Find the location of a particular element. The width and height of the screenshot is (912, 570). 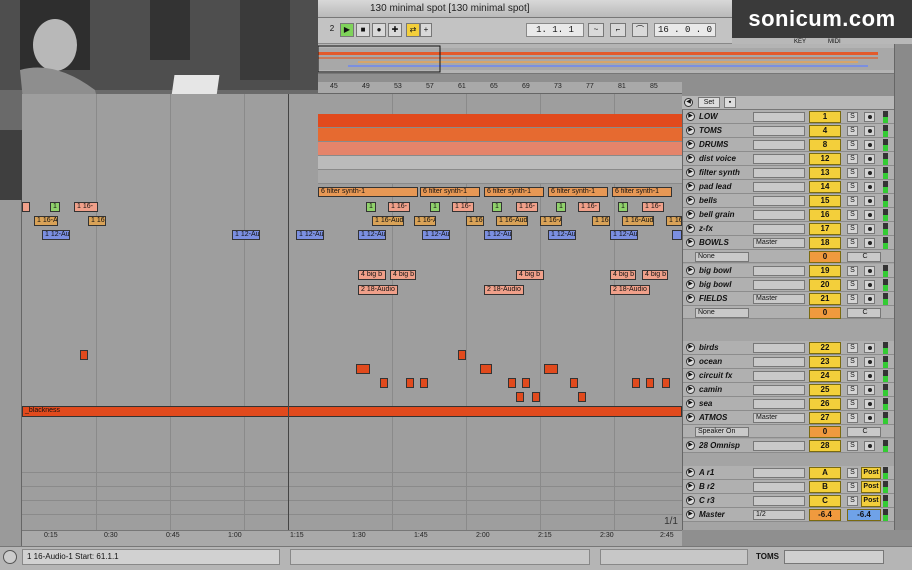

set-button: Set is located at coordinates (709, 102).